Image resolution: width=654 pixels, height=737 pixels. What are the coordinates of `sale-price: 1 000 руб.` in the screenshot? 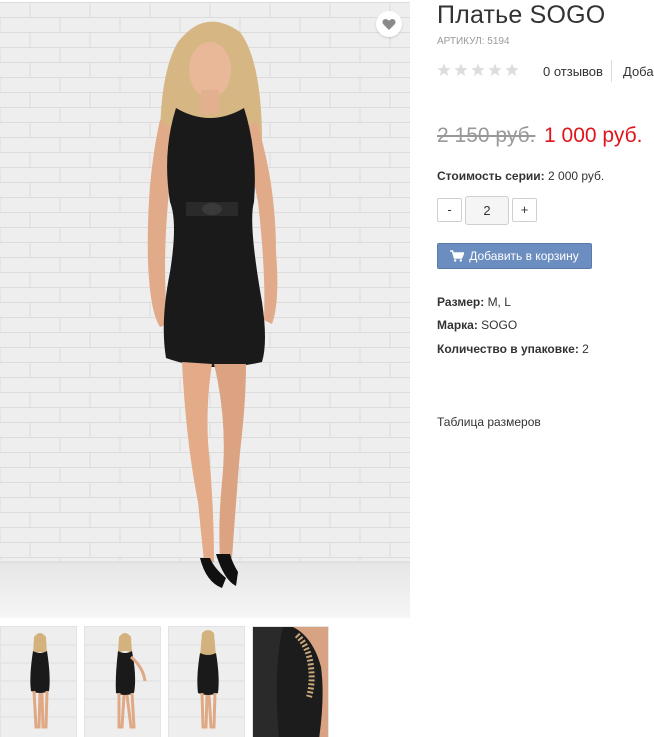 It's located at (593, 135).